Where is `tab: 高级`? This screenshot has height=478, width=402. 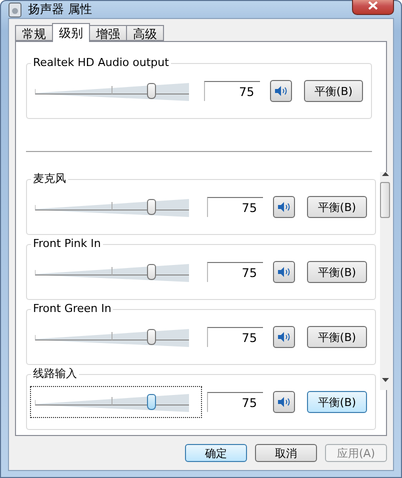 tab: 高级 is located at coordinates (145, 33).